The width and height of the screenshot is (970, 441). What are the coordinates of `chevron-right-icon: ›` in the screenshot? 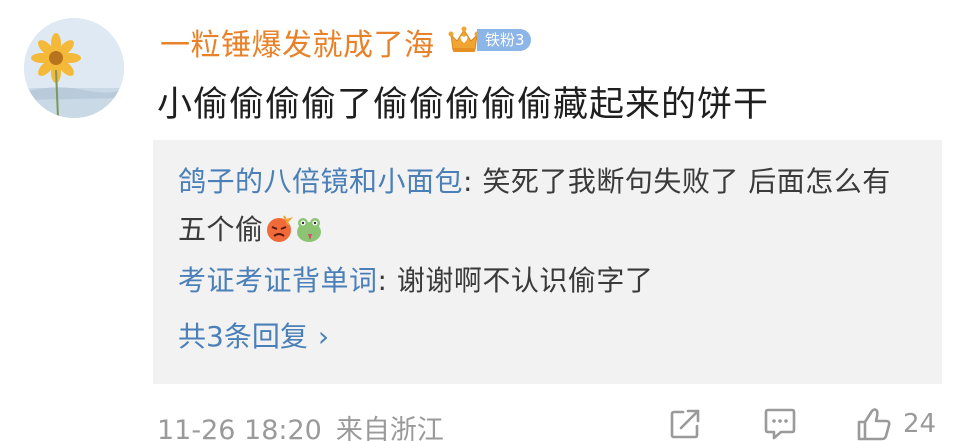 It's located at (323, 336).